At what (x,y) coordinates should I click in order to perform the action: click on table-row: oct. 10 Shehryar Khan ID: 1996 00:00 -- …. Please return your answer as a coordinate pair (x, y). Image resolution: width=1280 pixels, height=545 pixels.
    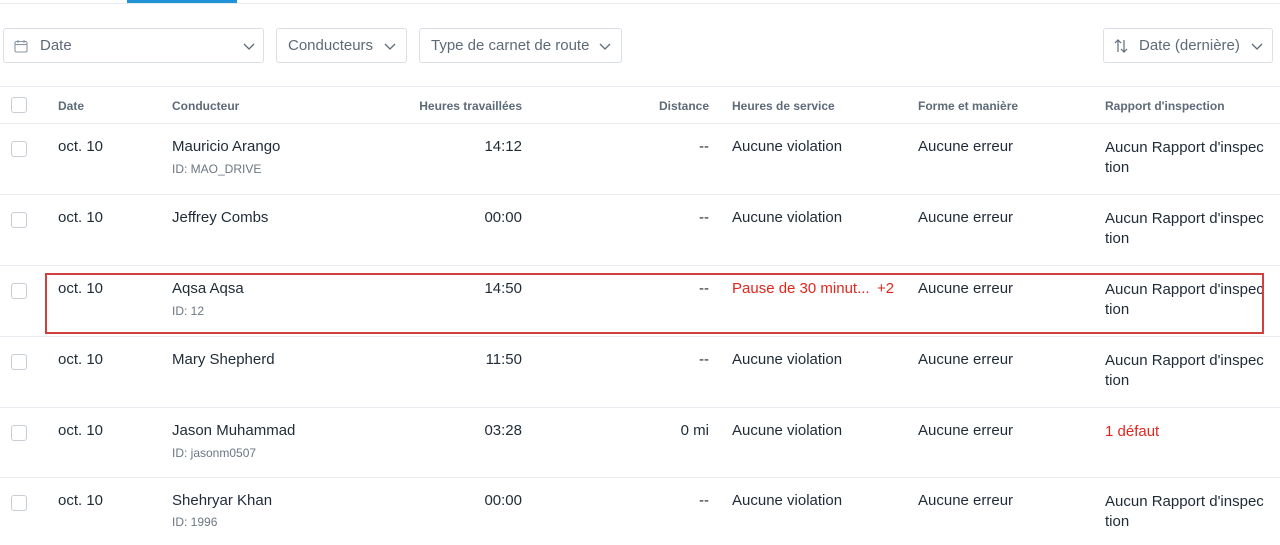
    Looking at the image, I should click on (640, 511).